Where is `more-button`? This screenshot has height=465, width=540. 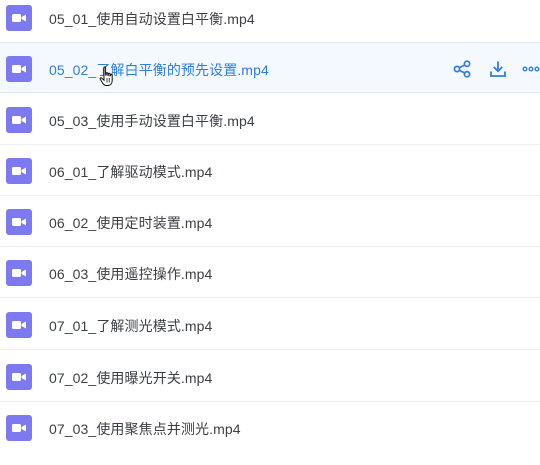 more-button is located at coordinates (531, 69).